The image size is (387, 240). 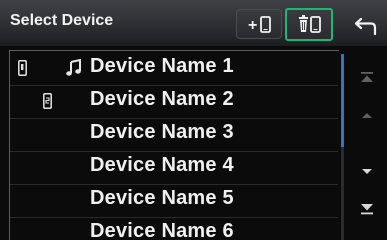 I want to click on list-item: Device Name 3, so click(x=174, y=135).